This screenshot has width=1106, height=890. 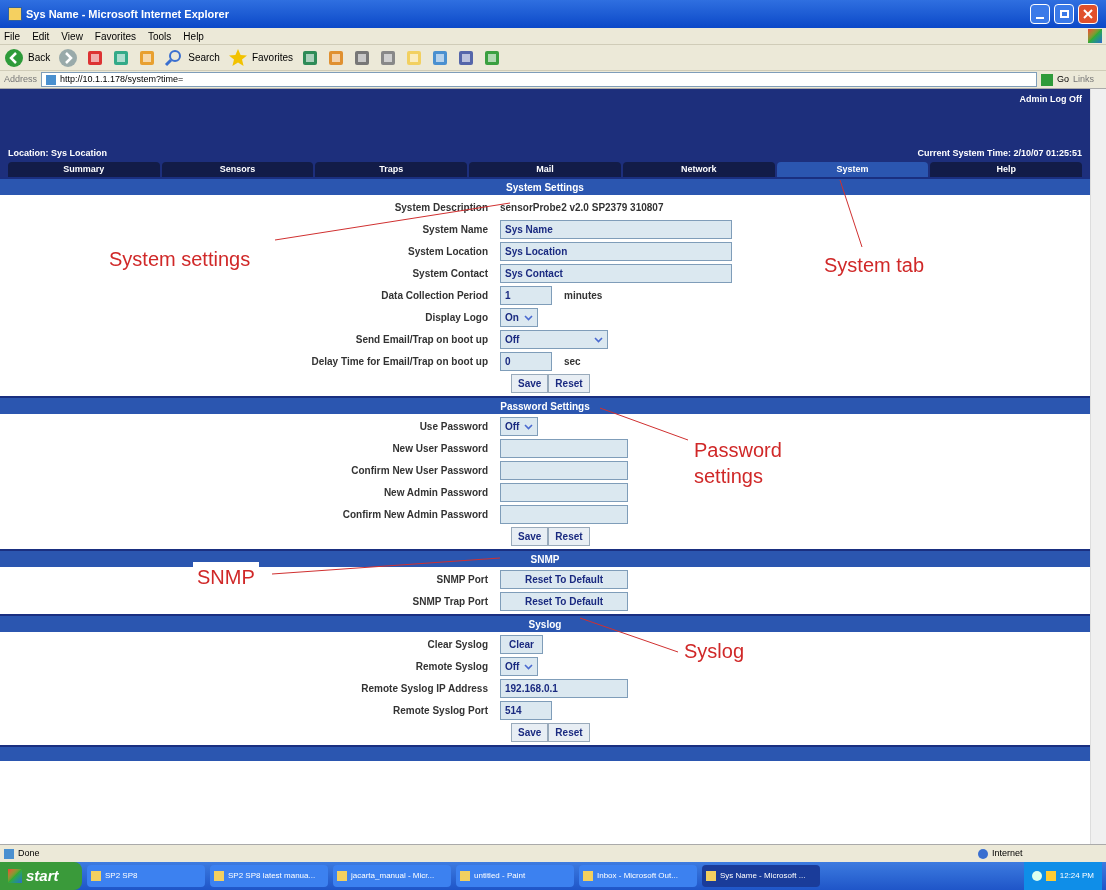 I want to click on nav-tab: Network, so click(x=698, y=169).